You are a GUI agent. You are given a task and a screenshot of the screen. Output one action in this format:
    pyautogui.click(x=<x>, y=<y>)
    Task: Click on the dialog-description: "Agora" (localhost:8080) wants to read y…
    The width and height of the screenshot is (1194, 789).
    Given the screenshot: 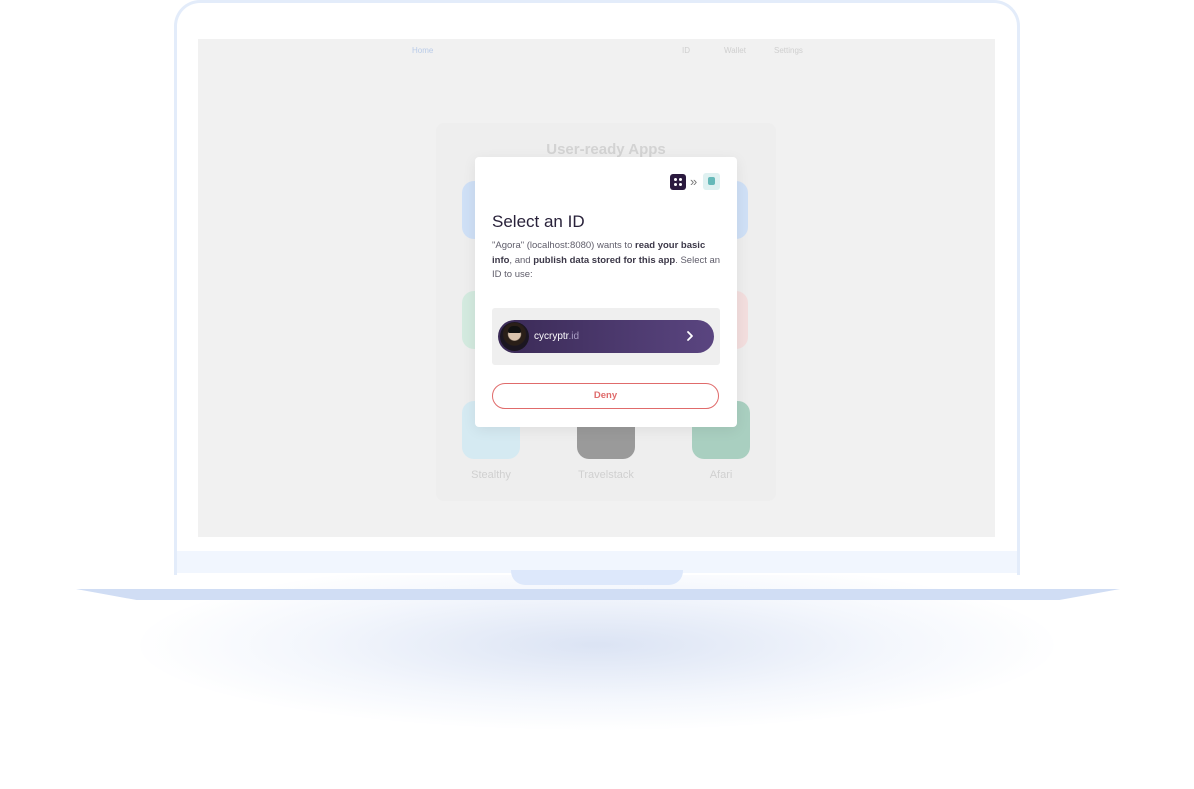 What is the action you would take?
    pyautogui.click(x=607, y=261)
    